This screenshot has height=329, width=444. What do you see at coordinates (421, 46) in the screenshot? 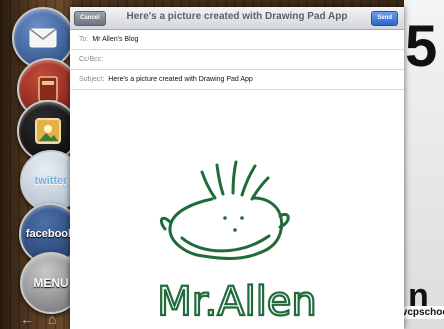
I see `slide-number: 5` at bounding box center [421, 46].